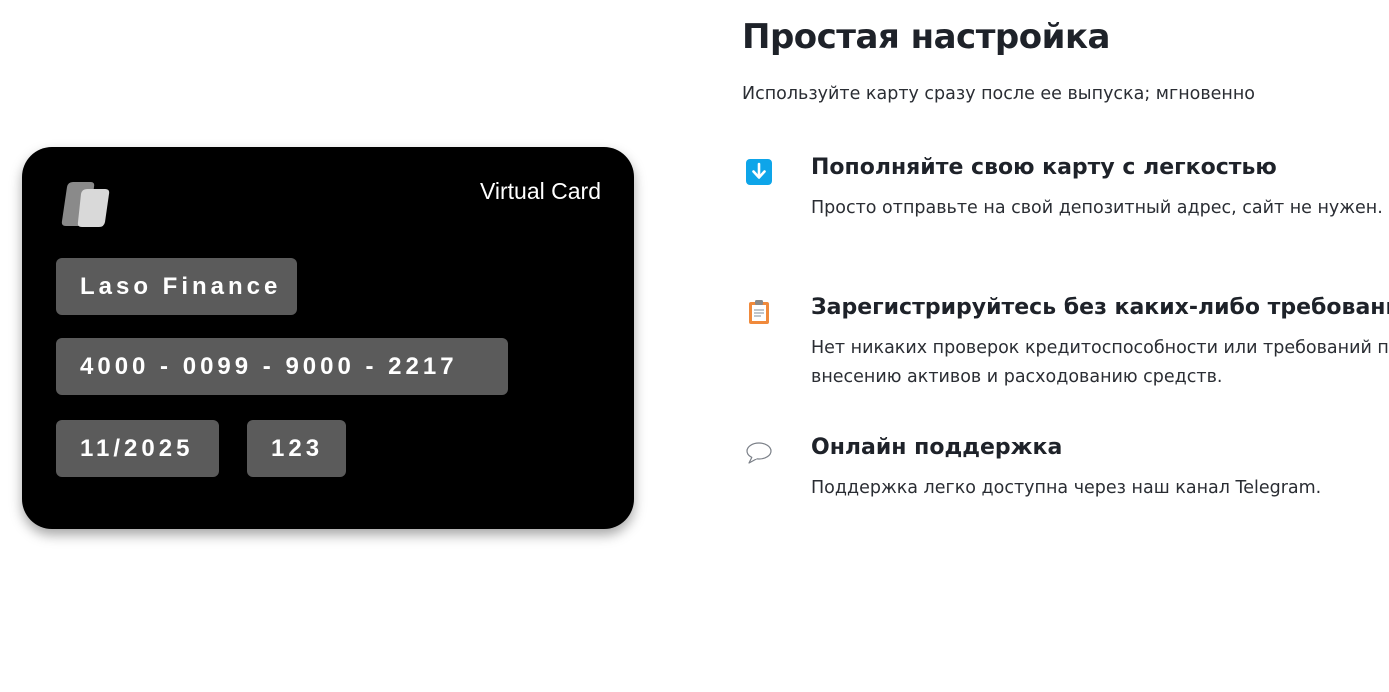 Image resolution: width=1389 pixels, height=692 pixels. What do you see at coordinates (176, 286) in the screenshot?
I see `card-holder-name: Laso Finance` at bounding box center [176, 286].